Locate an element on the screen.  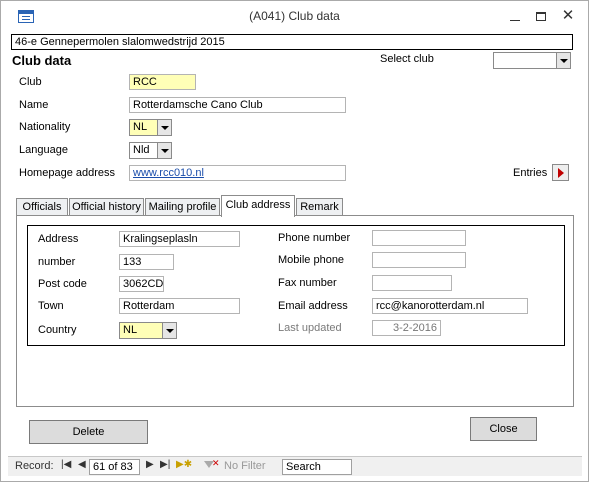
delete-button: Delete is located at coordinates (88, 432).